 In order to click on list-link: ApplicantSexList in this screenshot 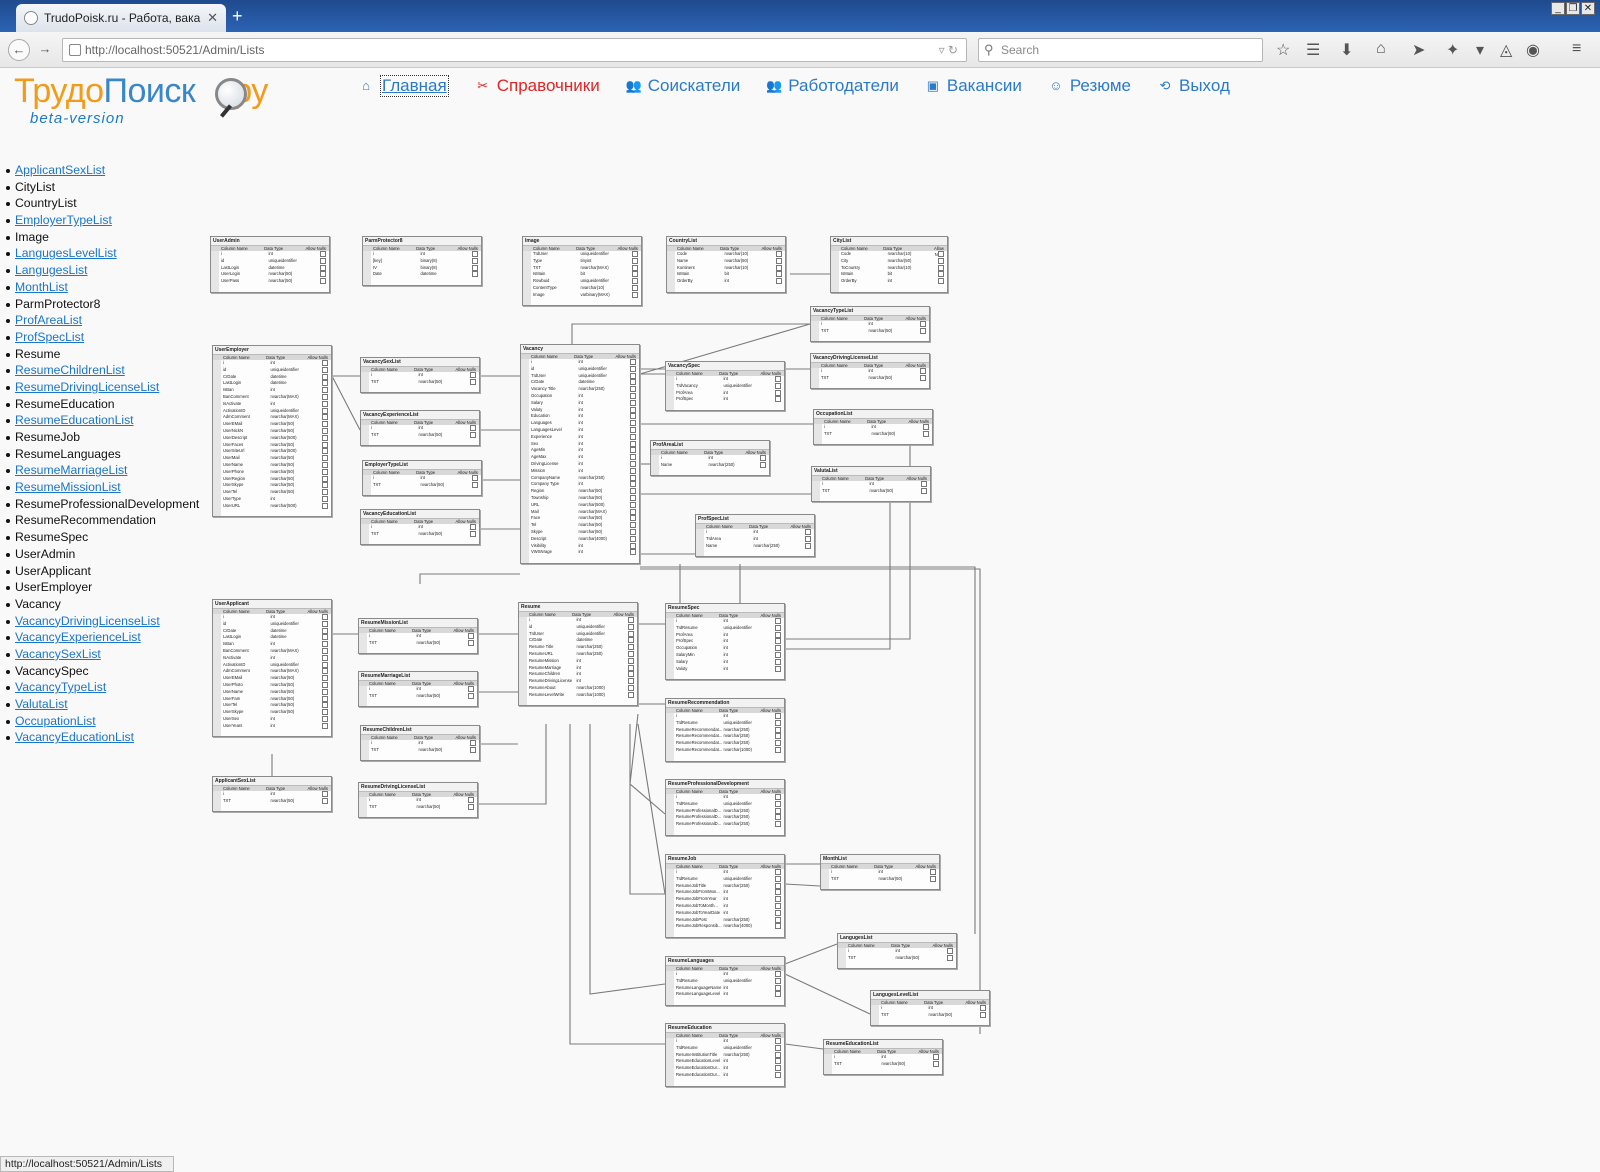, I will do `click(60, 170)`.